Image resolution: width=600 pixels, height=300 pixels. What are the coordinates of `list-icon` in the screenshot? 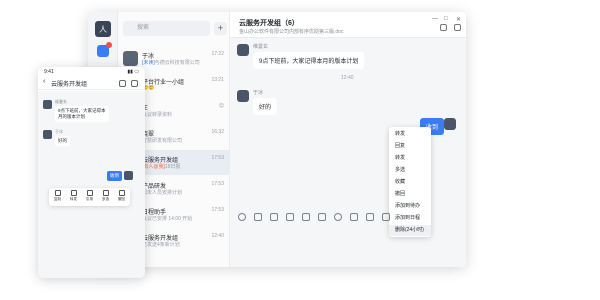 It's located at (386, 217).